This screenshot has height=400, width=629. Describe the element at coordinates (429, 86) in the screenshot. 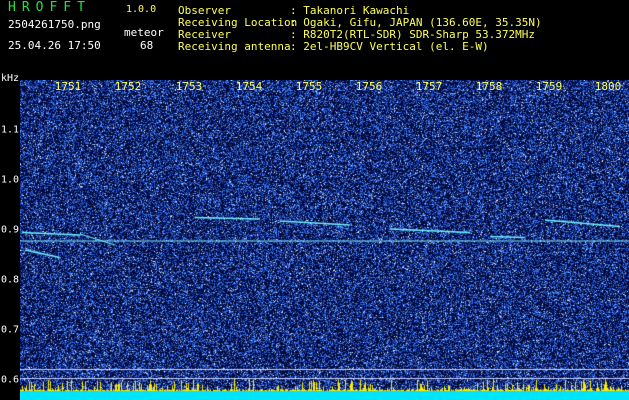

I see `x-tick-label: 1757` at that location.